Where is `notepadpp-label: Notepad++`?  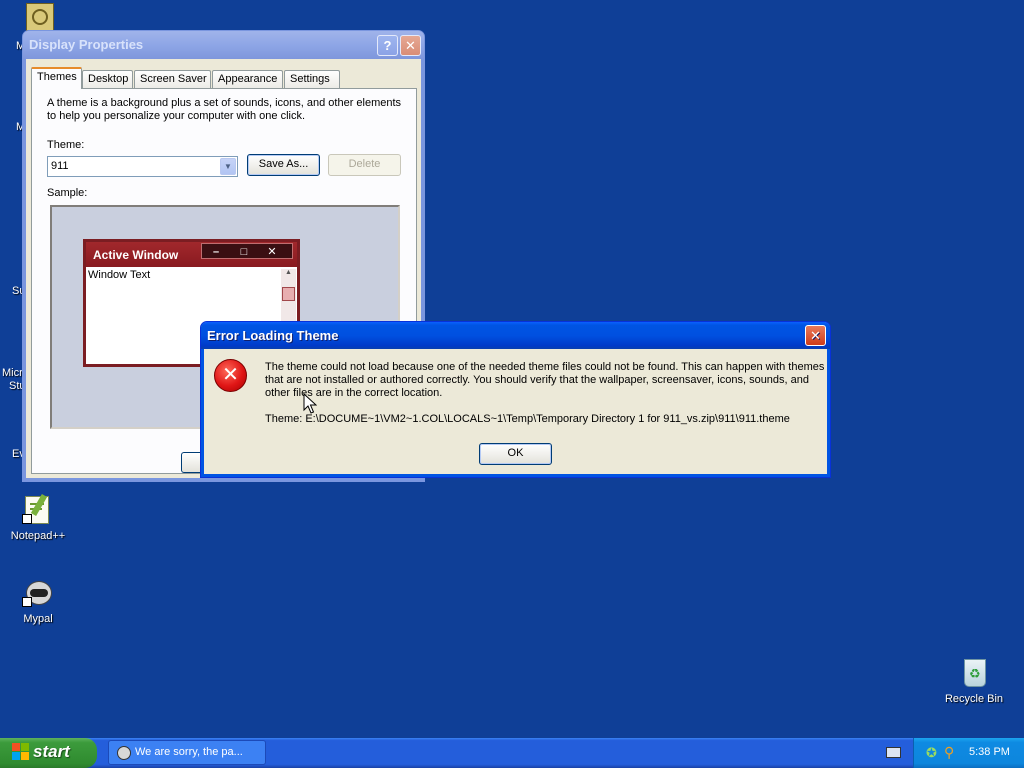 notepadpp-label: Notepad++ is located at coordinates (38, 536).